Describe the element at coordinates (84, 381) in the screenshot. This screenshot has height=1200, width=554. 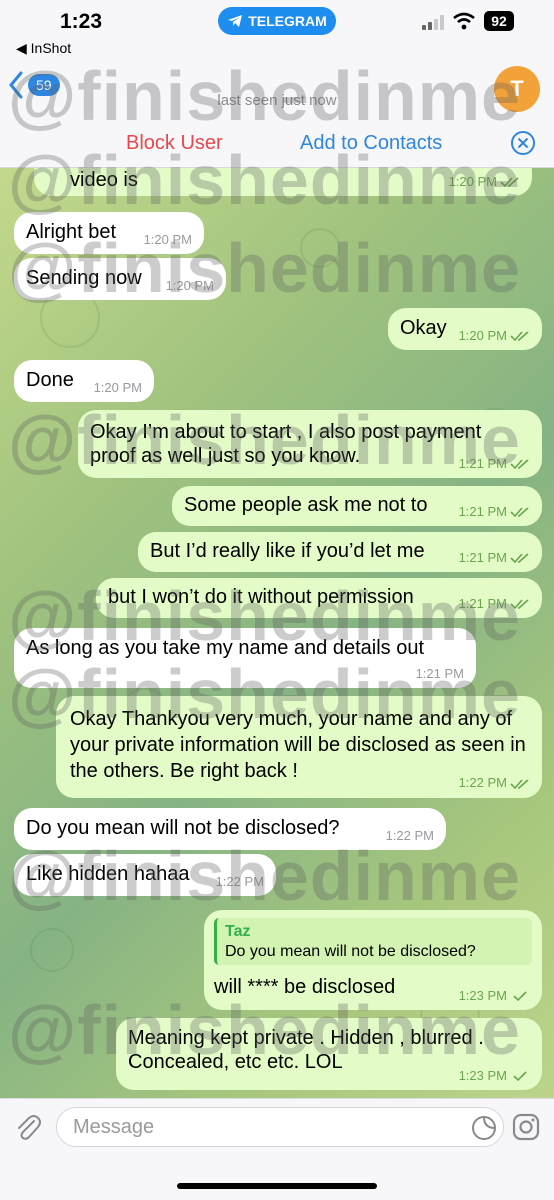
I see `message-incoming: Done 1:20 PM` at that location.